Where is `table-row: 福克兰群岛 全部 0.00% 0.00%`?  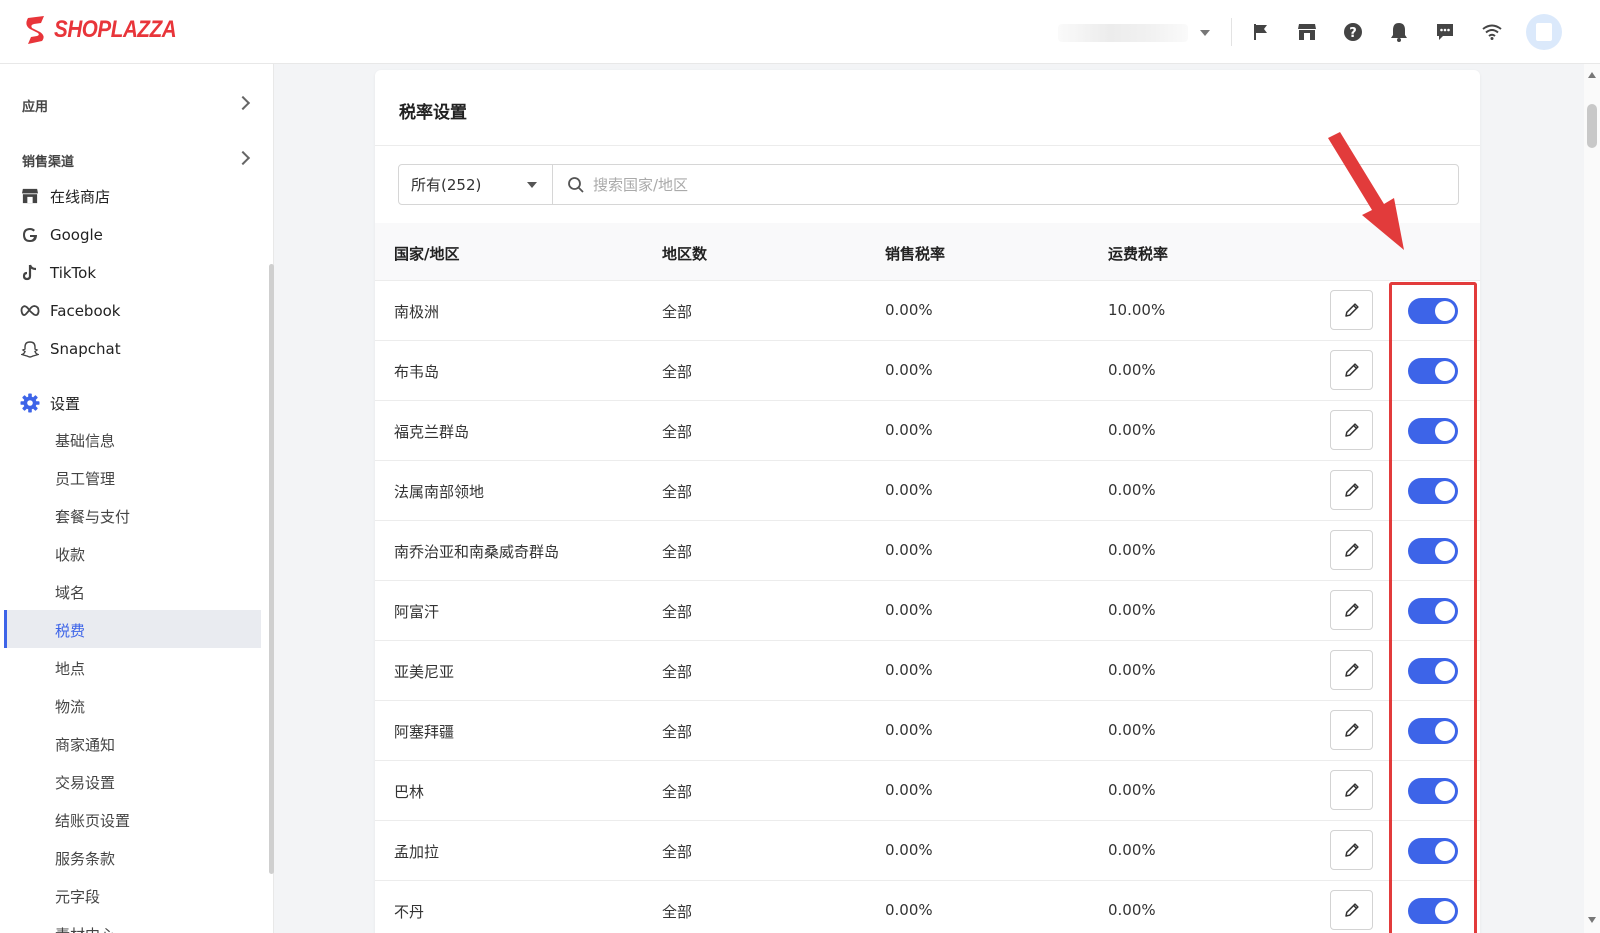
table-row: 福克兰群岛 全部 0.00% 0.00% is located at coordinates (927, 431).